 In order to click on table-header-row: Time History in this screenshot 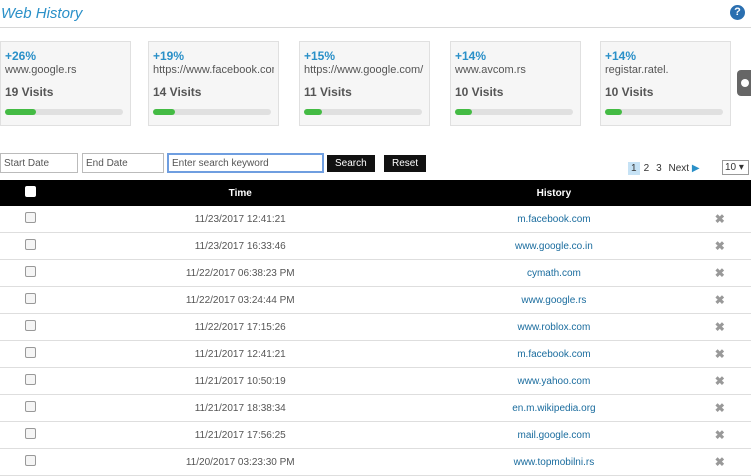, I will do `click(375, 193)`.